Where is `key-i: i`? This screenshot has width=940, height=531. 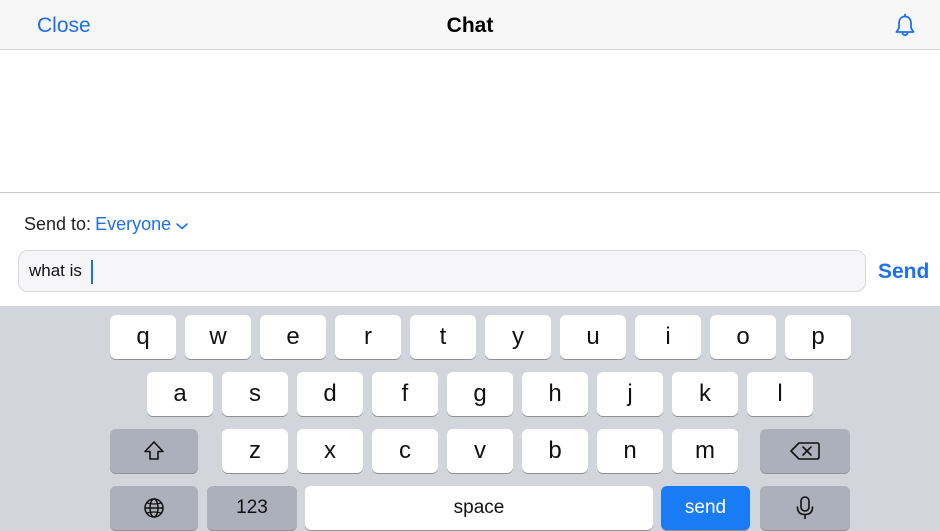
key-i: i is located at coordinates (668, 337).